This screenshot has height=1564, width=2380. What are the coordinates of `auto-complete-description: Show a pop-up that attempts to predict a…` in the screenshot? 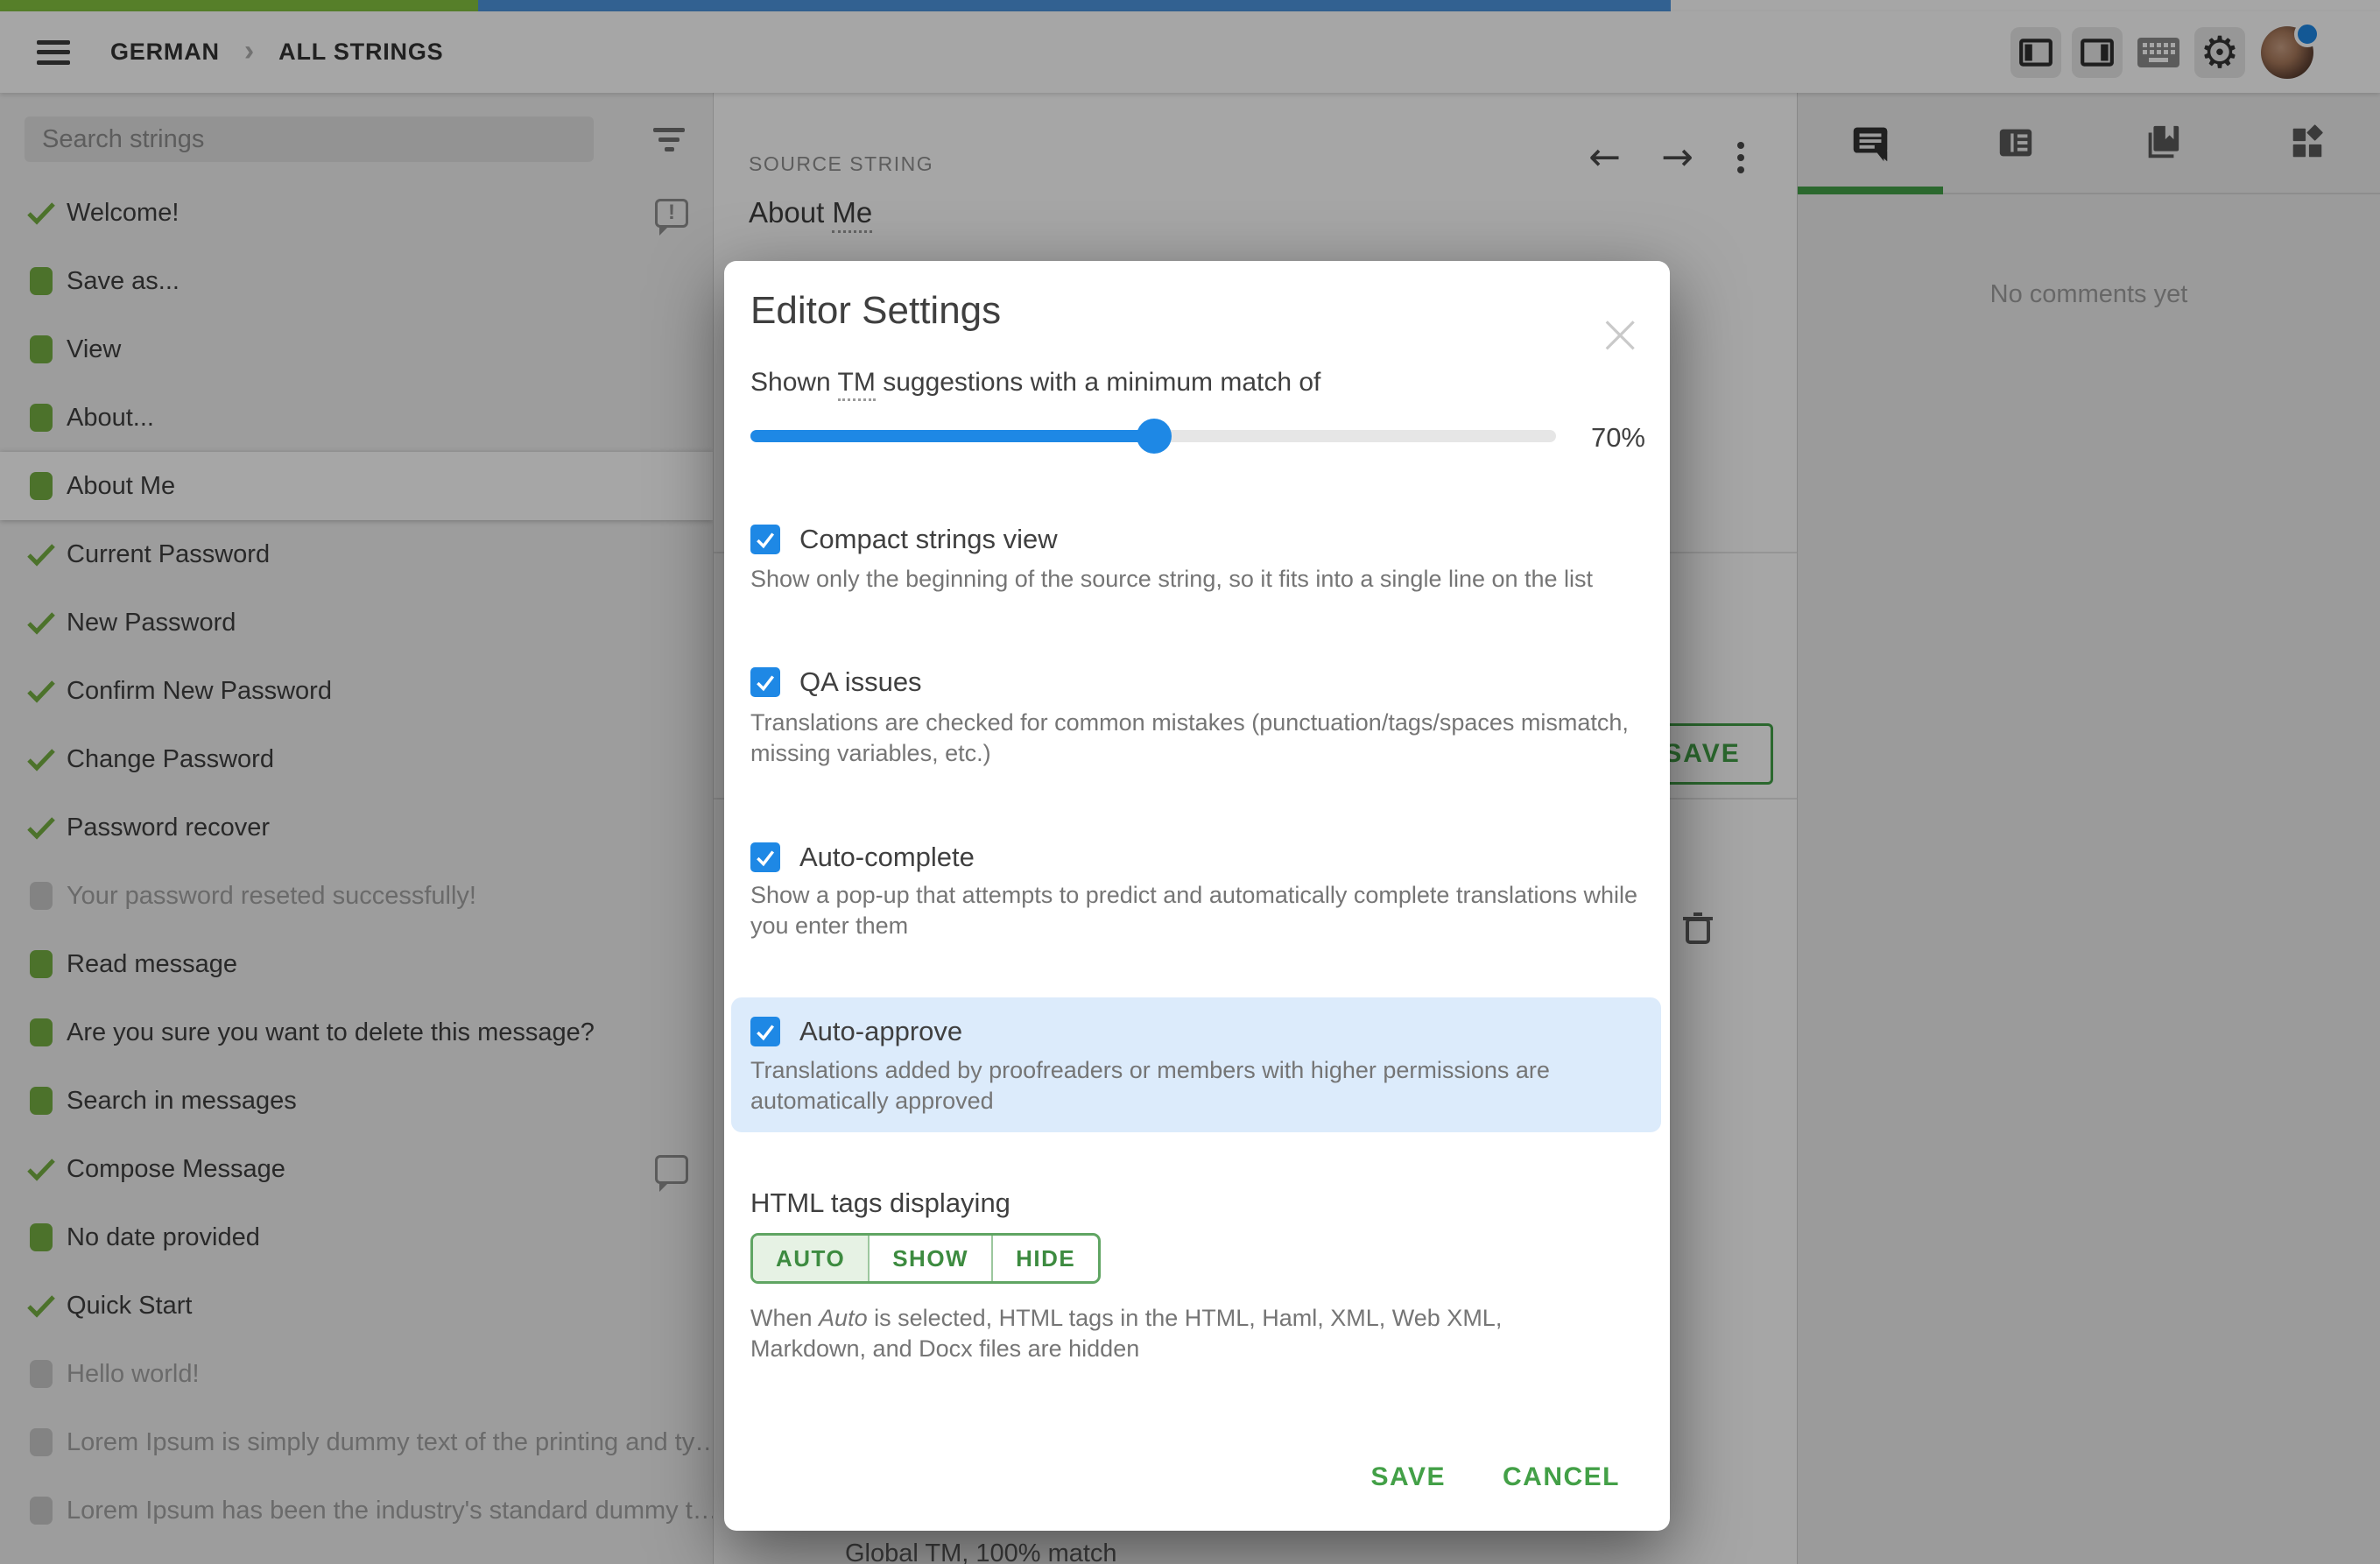 It's located at (1194, 911).